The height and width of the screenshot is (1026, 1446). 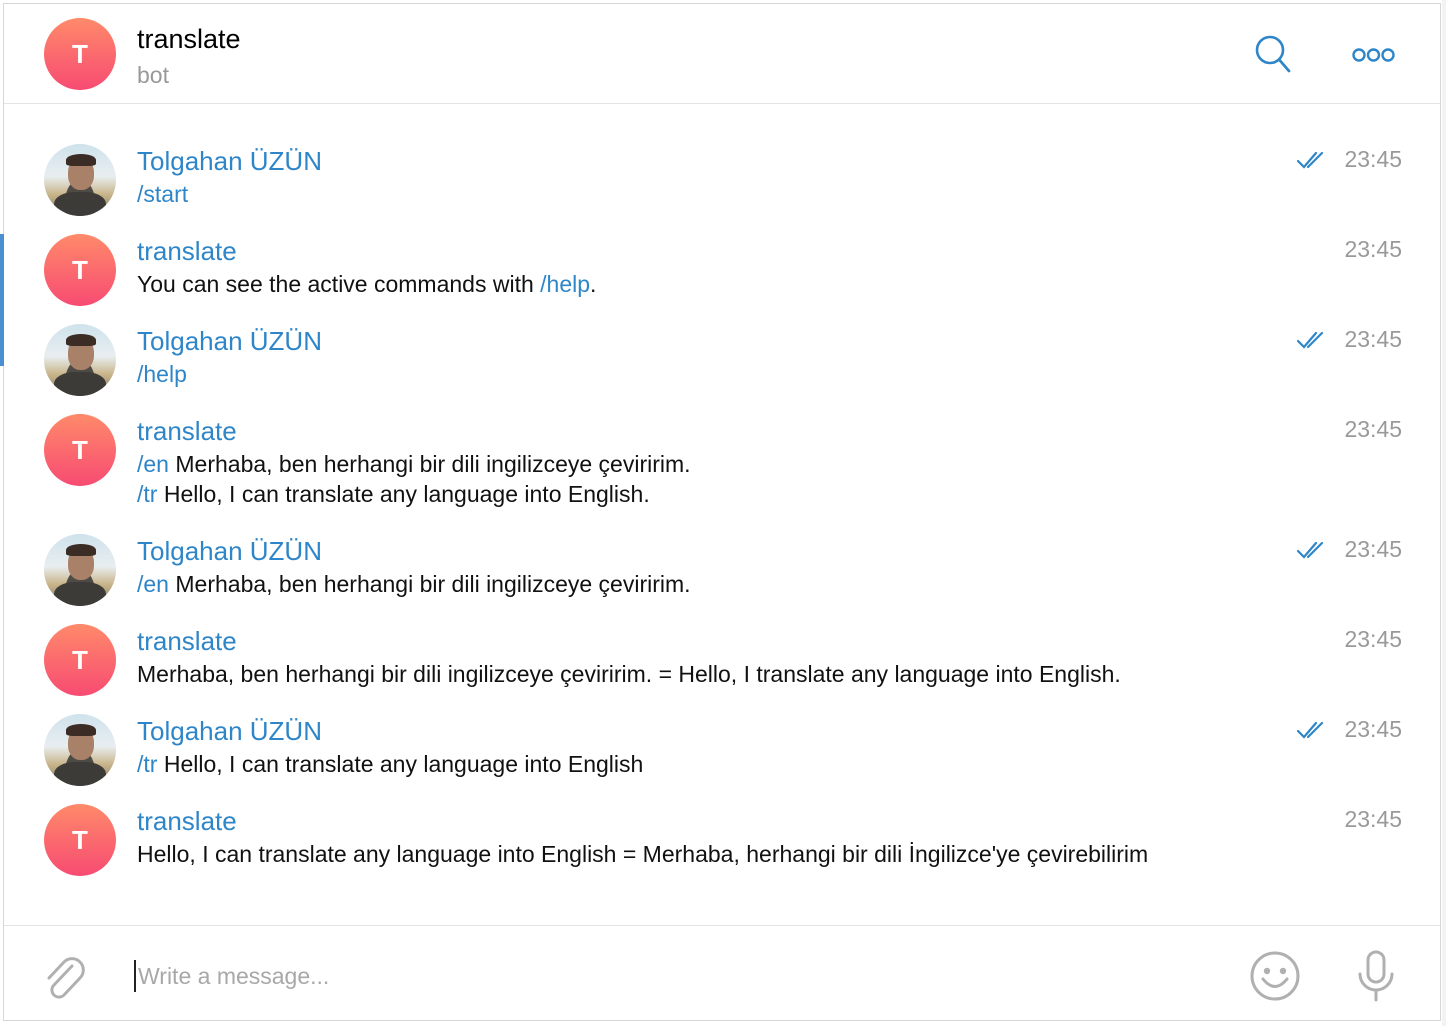 I want to click on emoji-icon, so click(x=1275, y=978).